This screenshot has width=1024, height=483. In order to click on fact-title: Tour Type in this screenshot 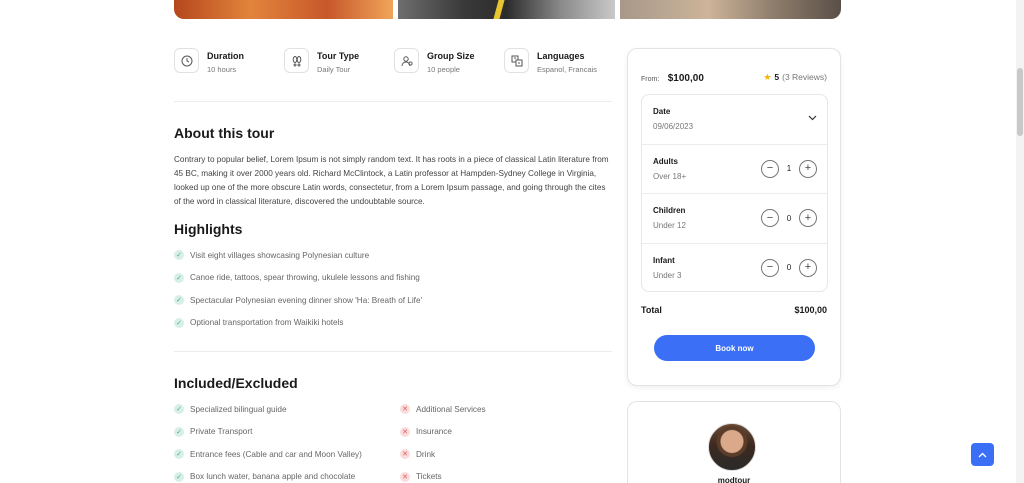, I will do `click(338, 56)`.